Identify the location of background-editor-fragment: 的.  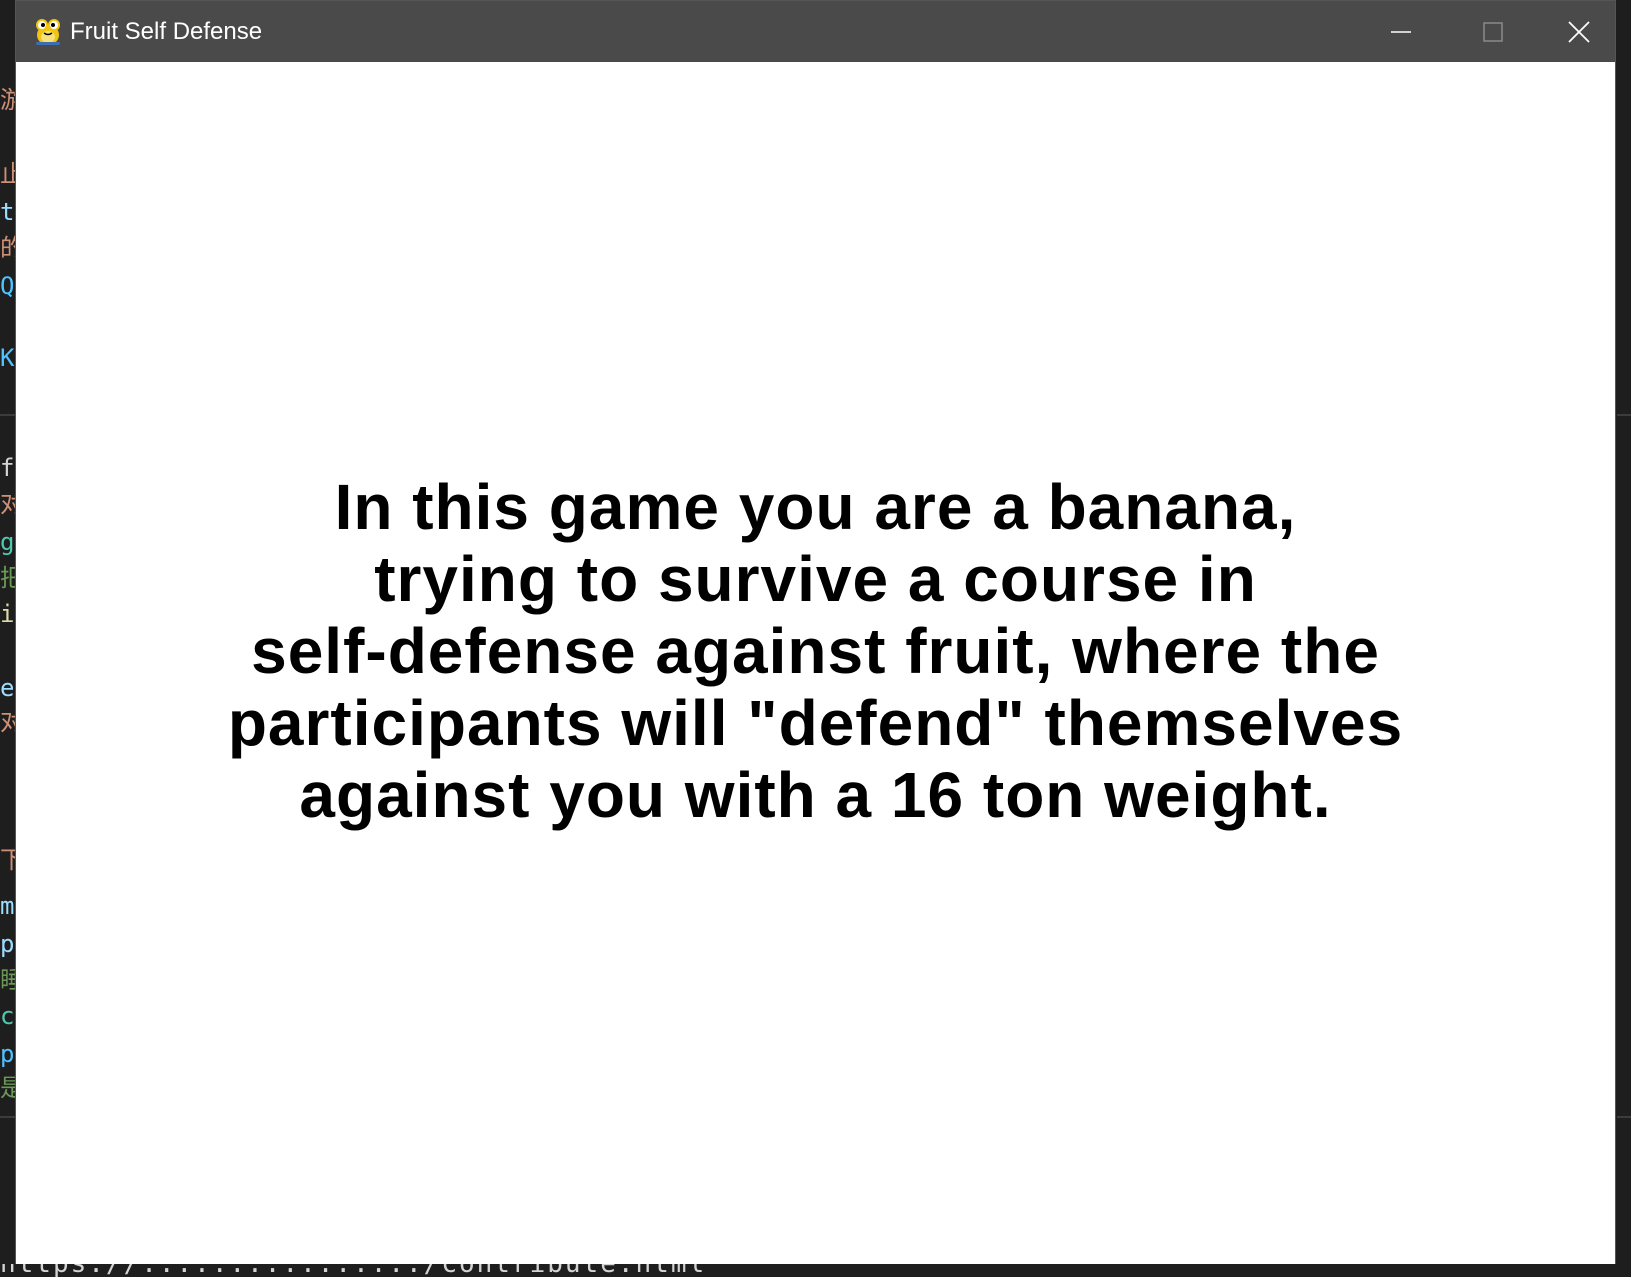
(8, 248).